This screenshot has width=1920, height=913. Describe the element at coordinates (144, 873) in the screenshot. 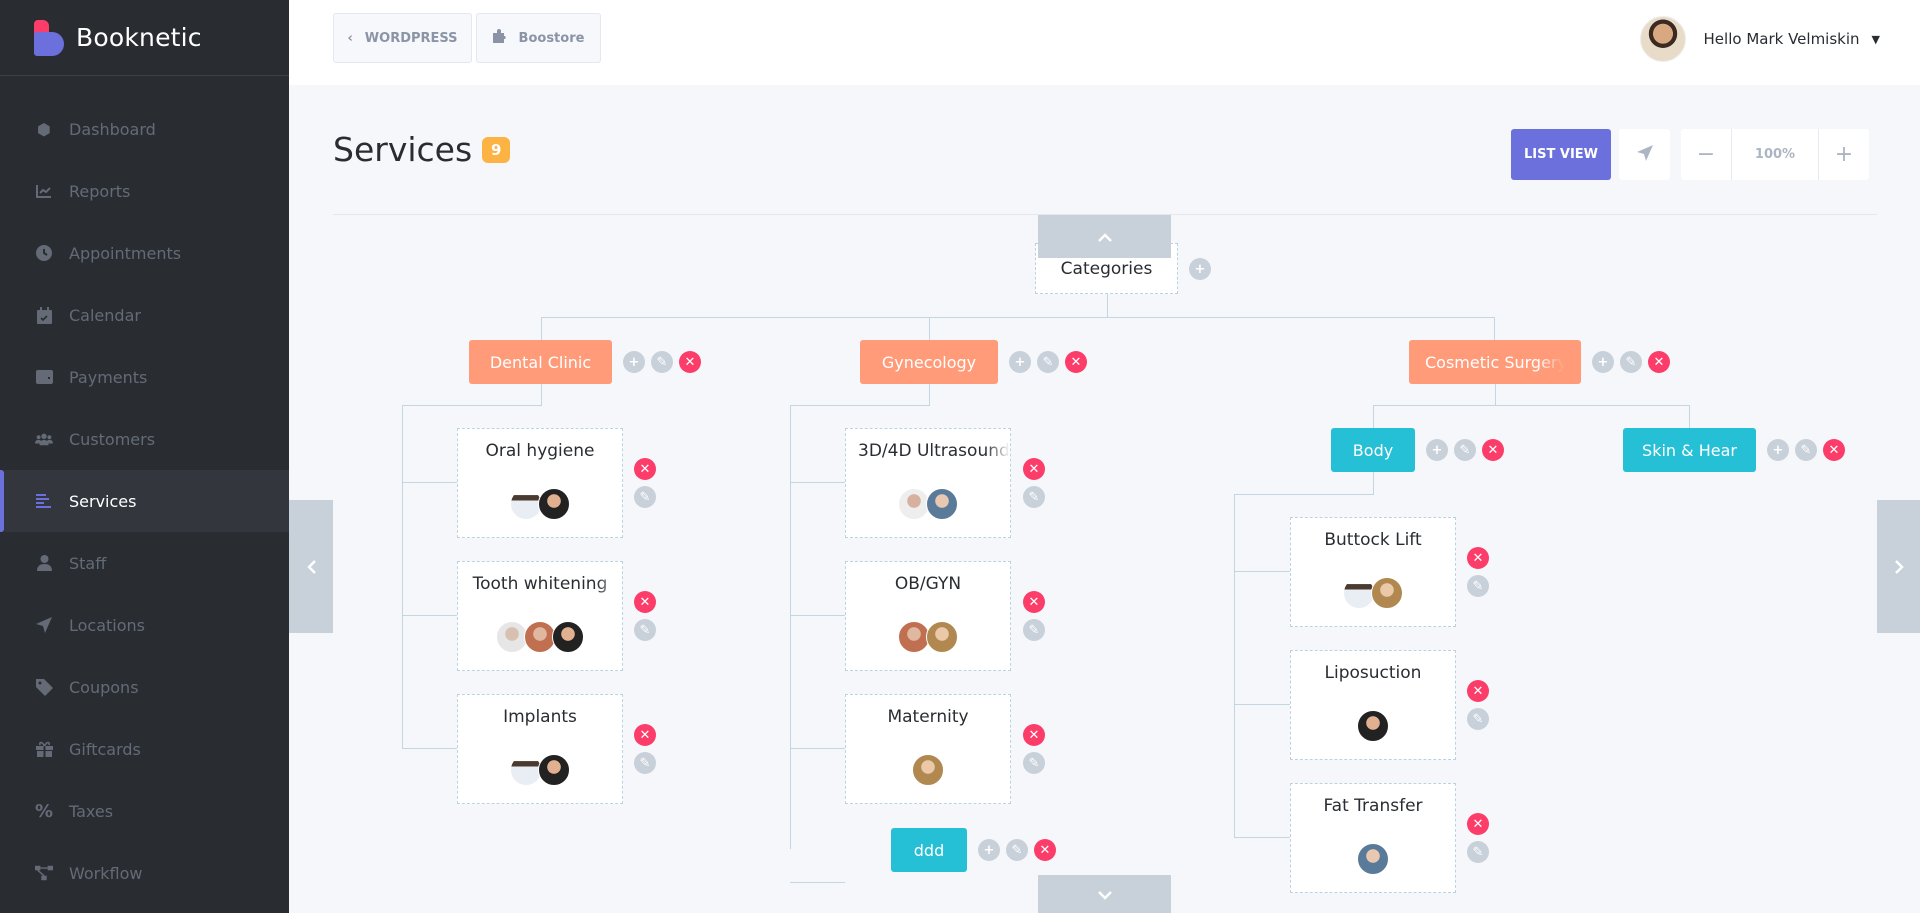

I see `sidebar-item-workflow: Workflow` at that location.